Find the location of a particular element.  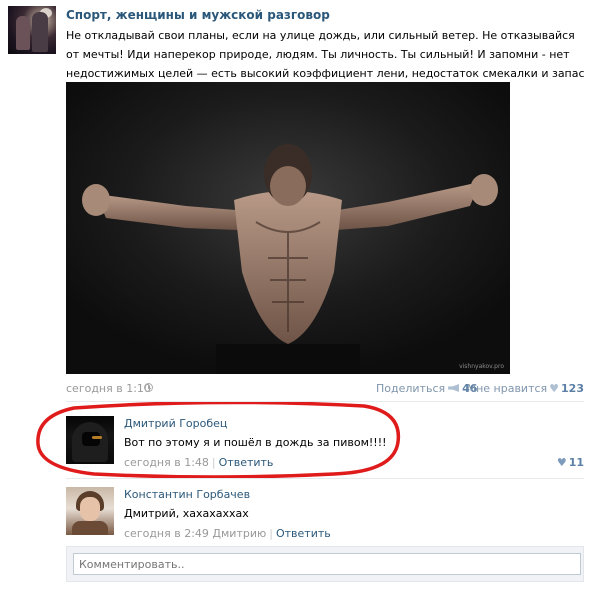

comment-meta: сегодня в 2:49 Дмитрию | Ответить is located at coordinates (227, 533).